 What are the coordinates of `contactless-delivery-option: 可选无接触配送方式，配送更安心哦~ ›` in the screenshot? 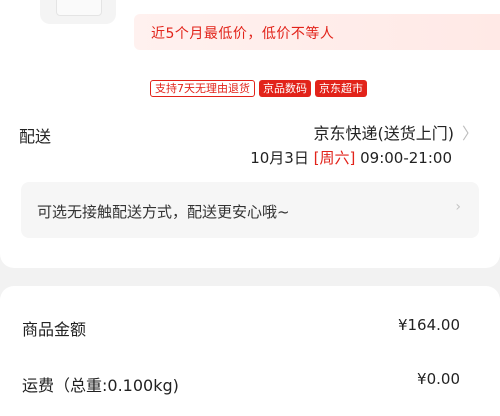 It's located at (250, 210).